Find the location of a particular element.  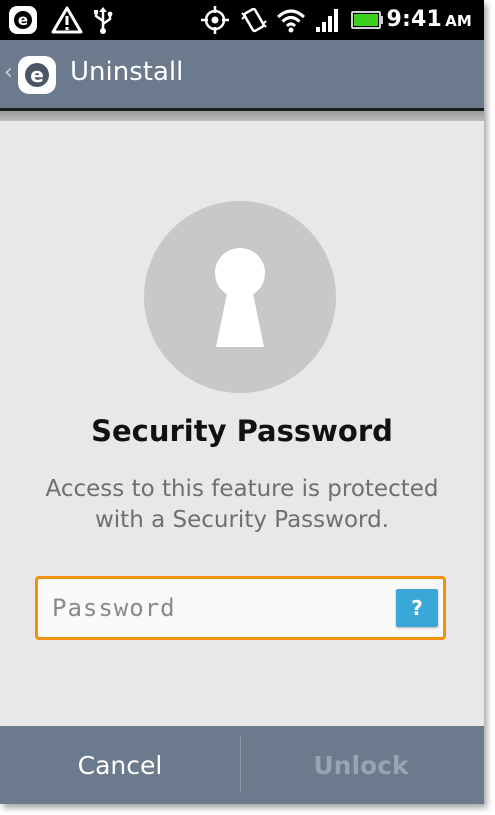

password-field-container: ? is located at coordinates (240, 608).